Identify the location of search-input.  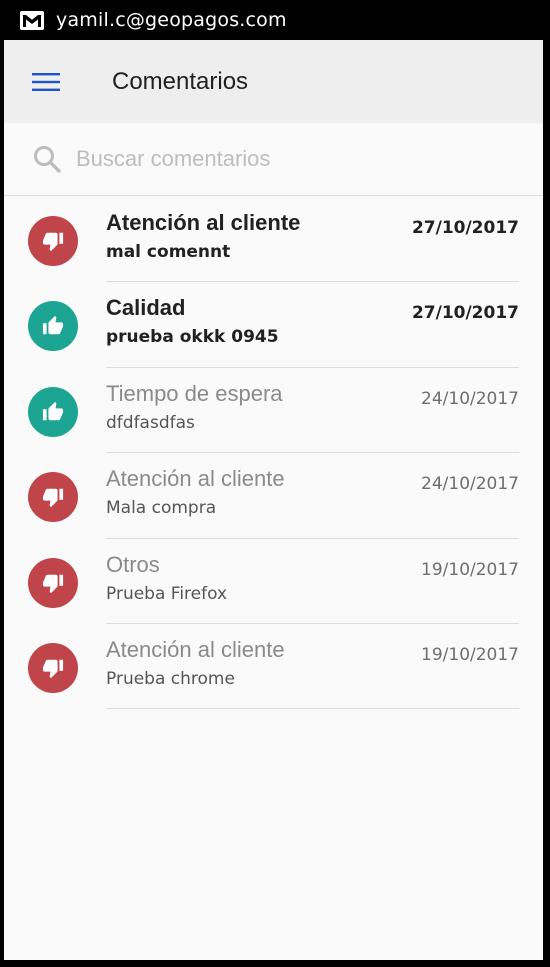
(286, 159).